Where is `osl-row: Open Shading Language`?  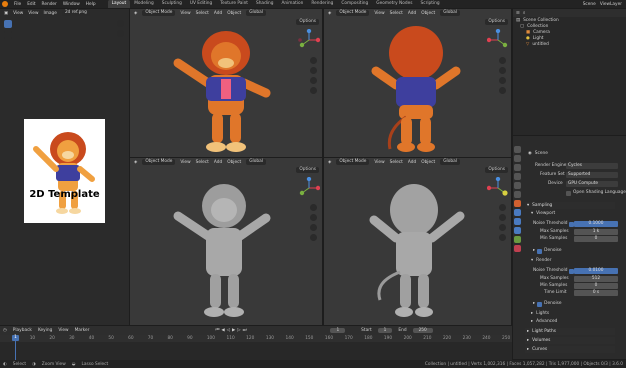
osl-row: Open Shading Language is located at coordinates (596, 193).